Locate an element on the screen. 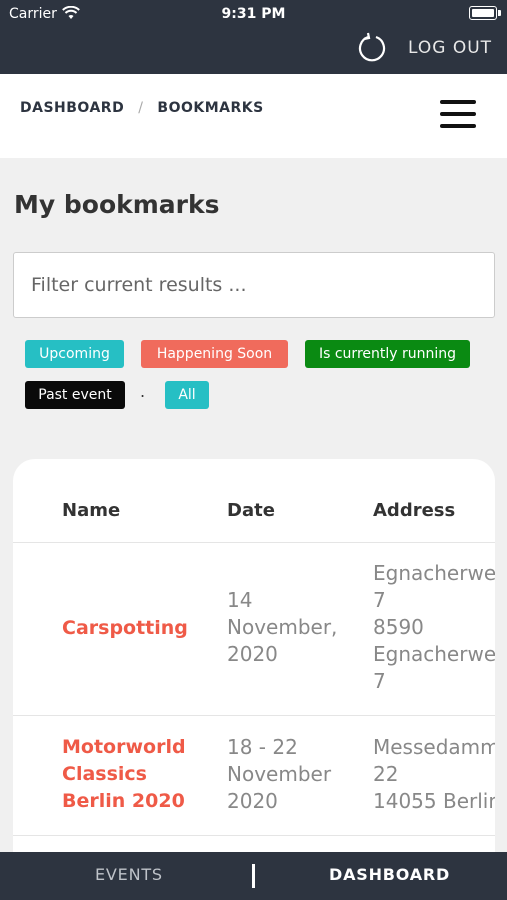 Image resolution: width=507 pixels, height=900 pixels. logout-button: LOG OUT is located at coordinates (450, 48).